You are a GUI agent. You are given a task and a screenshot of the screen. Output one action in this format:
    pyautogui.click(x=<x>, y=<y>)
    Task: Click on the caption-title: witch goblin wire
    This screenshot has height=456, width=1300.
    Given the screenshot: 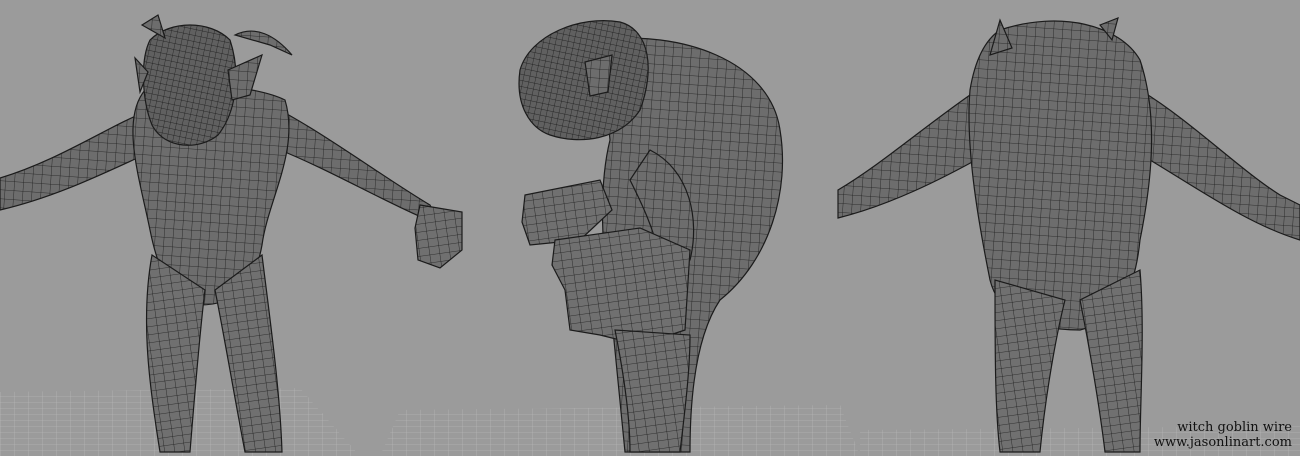 What is the action you would take?
    pyautogui.click(x=1234, y=427)
    